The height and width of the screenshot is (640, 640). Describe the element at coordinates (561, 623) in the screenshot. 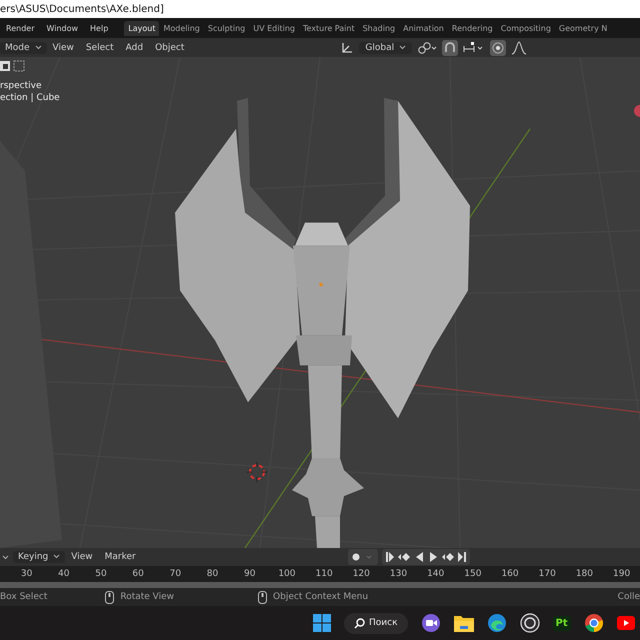

I see `app-icon: Pt` at that location.